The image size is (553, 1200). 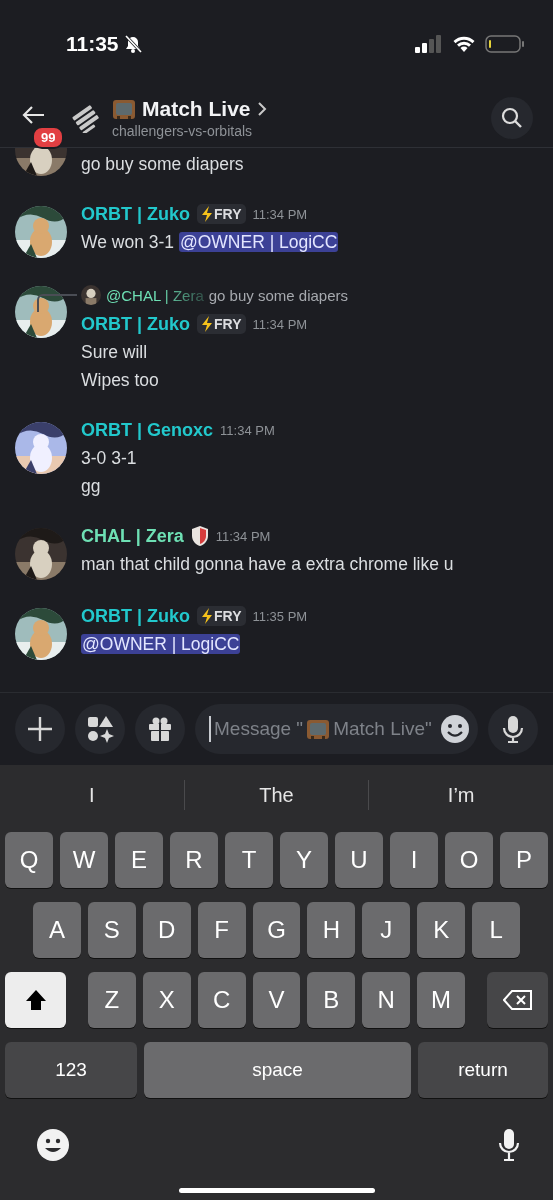 I want to click on key: L, so click(x=496, y=930).